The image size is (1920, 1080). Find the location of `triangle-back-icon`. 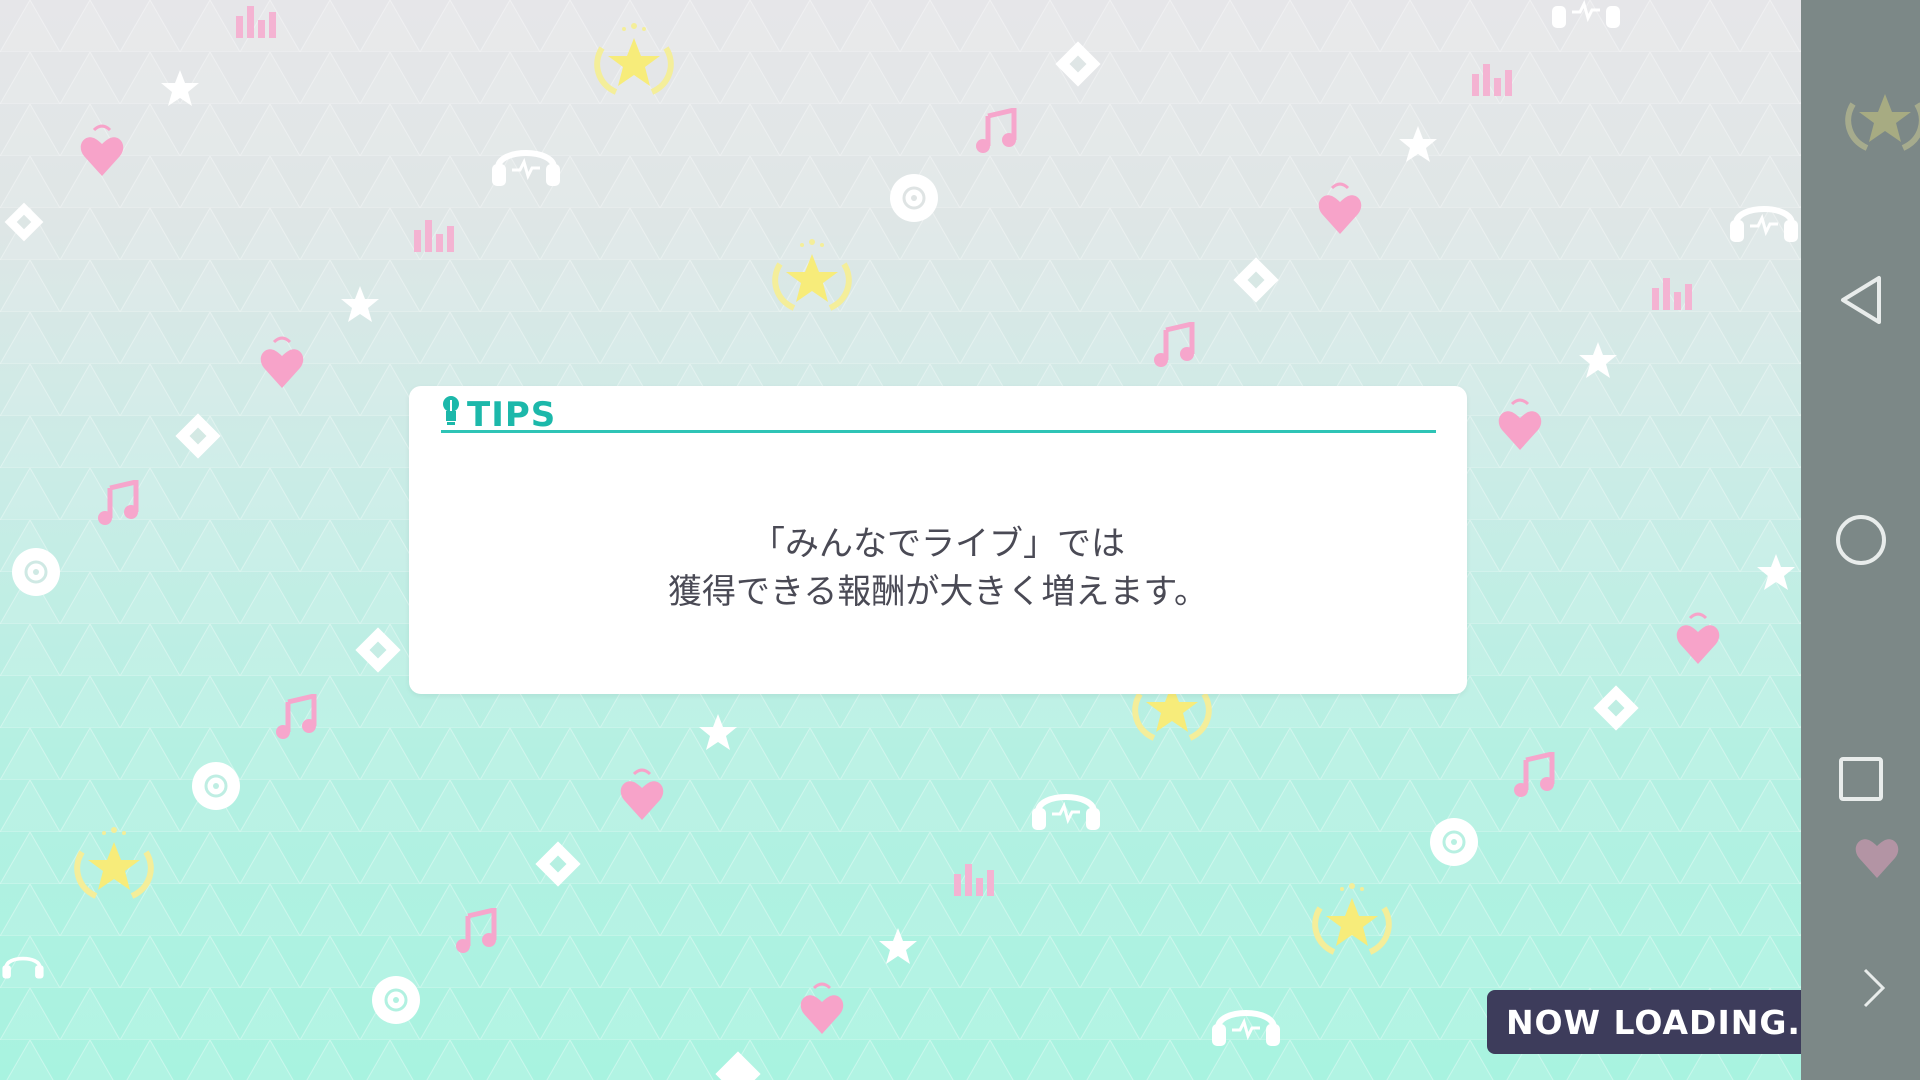

triangle-back-icon is located at coordinates (1861, 300).